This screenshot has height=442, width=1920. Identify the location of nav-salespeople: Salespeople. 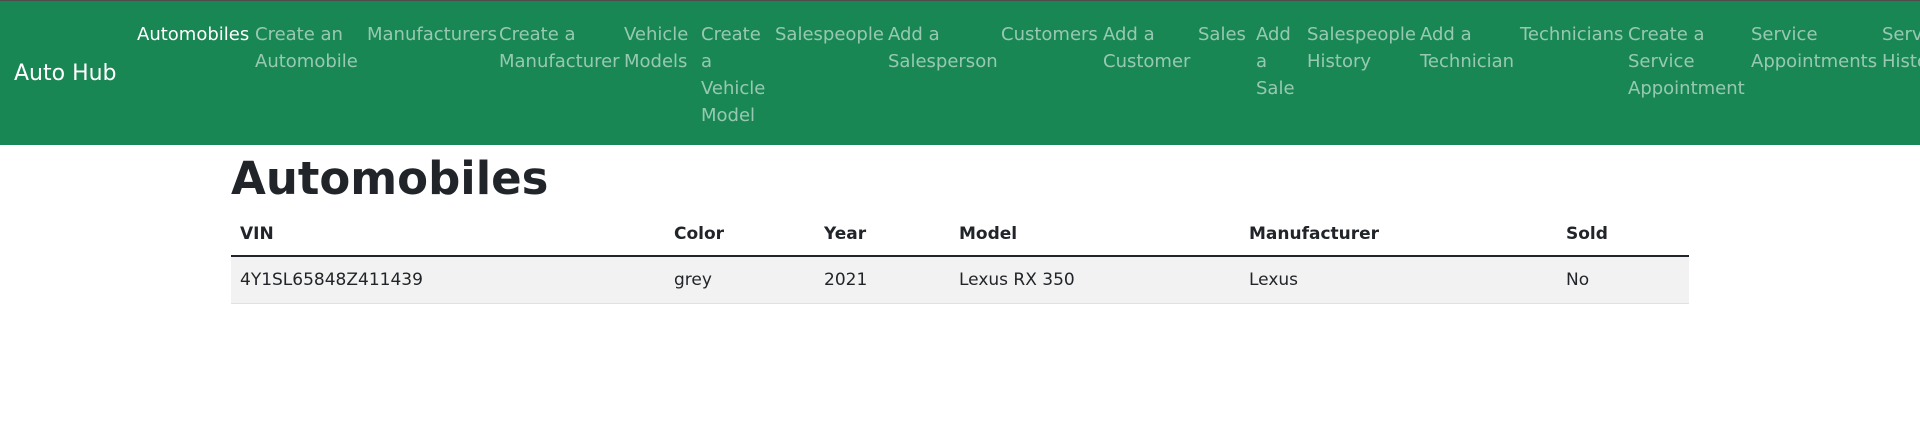
(829, 34).